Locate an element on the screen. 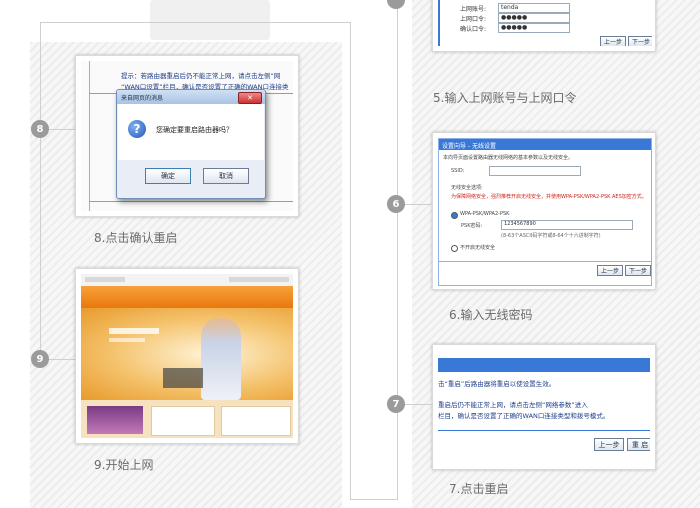 This screenshot has height=508, width=700. wizard-header: 设置向导 - 无线设置 is located at coordinates (545, 144).